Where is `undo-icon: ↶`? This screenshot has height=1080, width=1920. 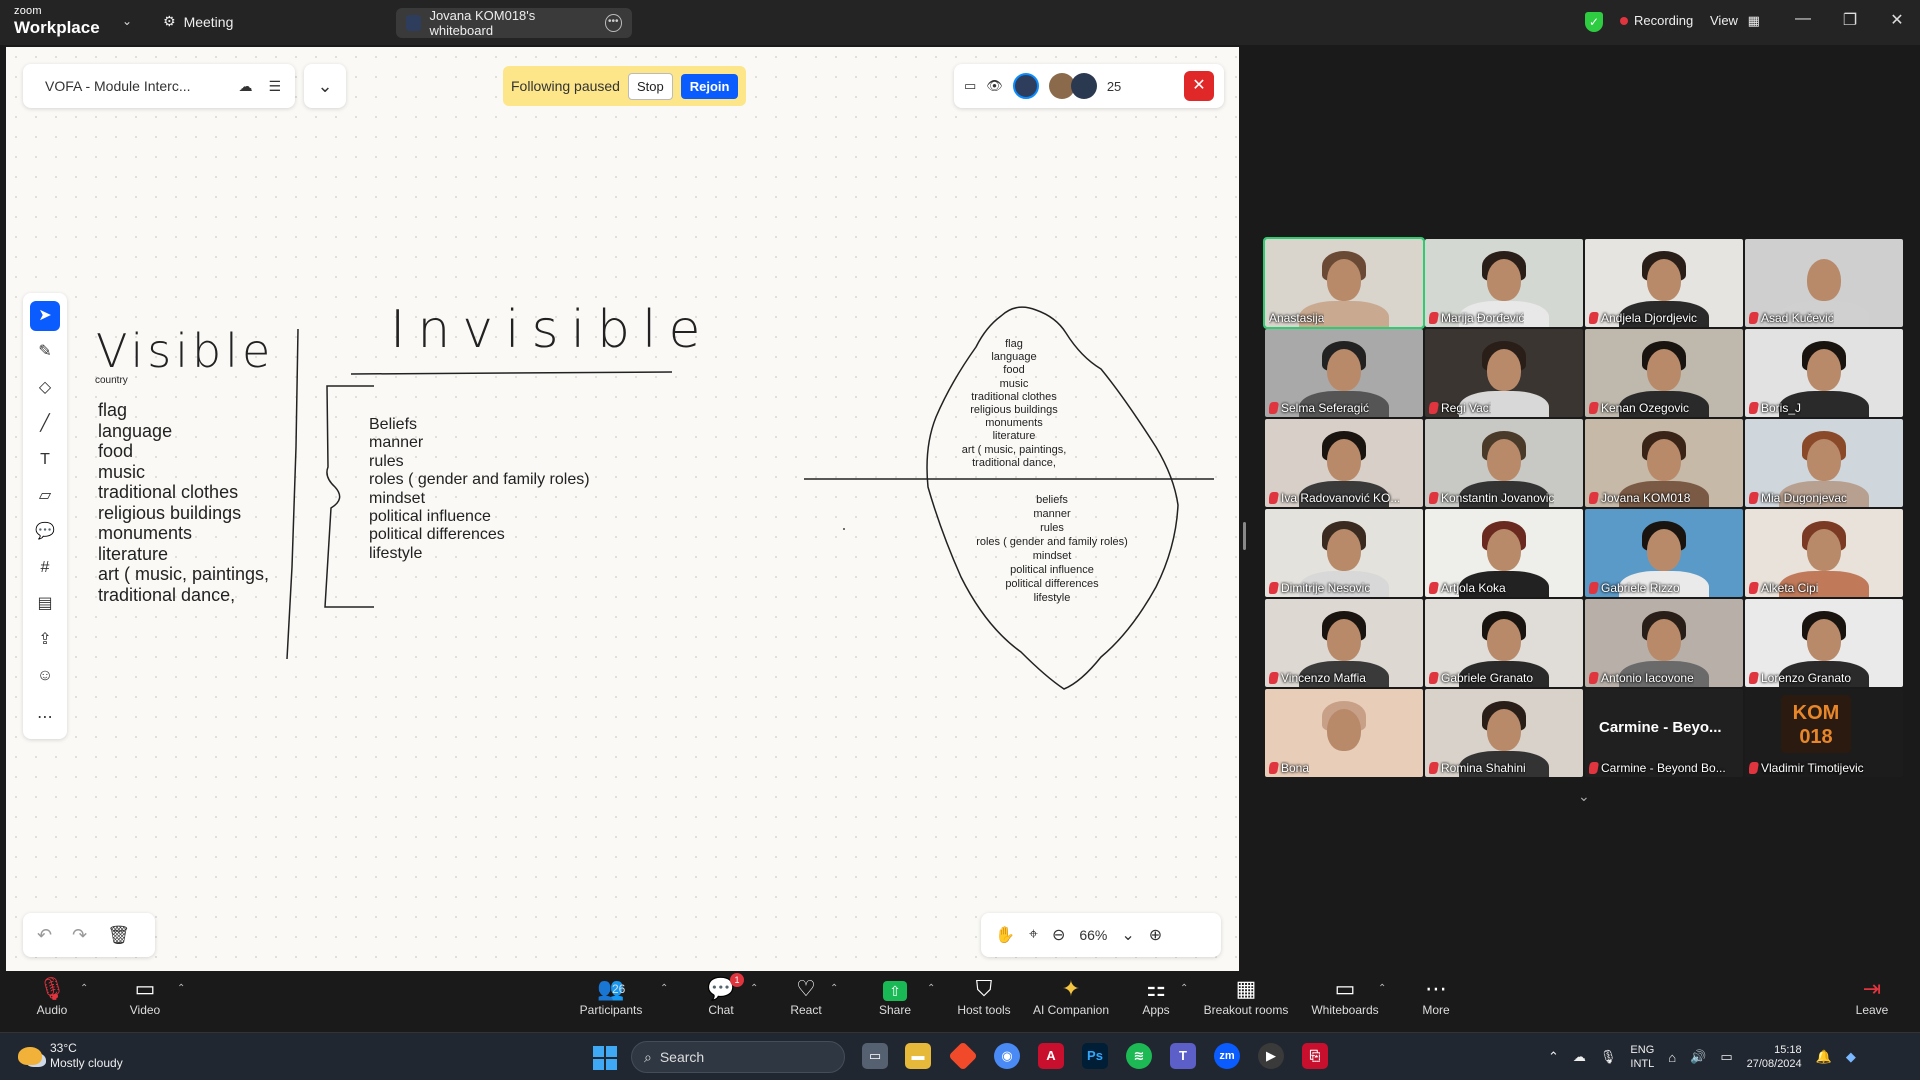
undo-icon: ↶ is located at coordinates (44, 935).